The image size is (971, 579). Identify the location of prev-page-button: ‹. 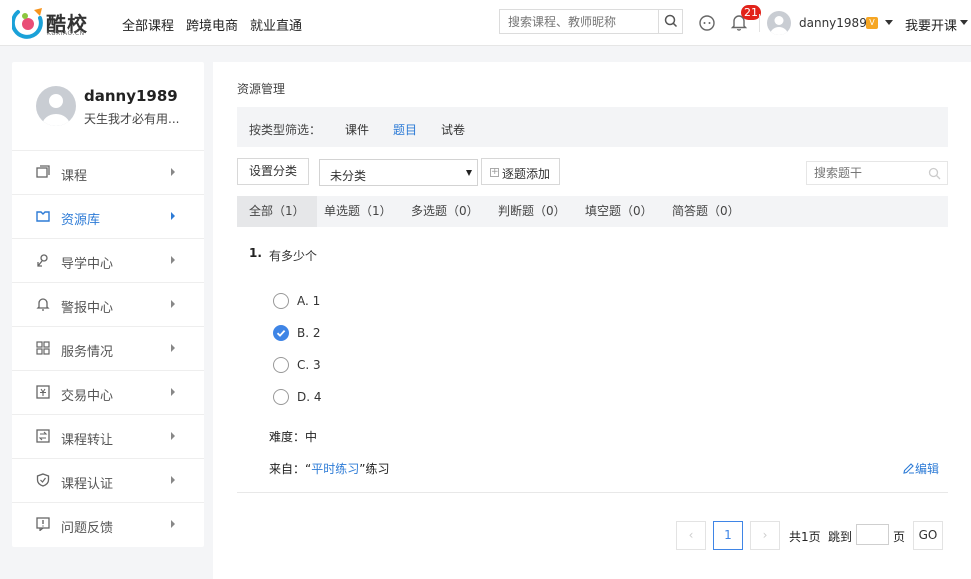
(691, 535).